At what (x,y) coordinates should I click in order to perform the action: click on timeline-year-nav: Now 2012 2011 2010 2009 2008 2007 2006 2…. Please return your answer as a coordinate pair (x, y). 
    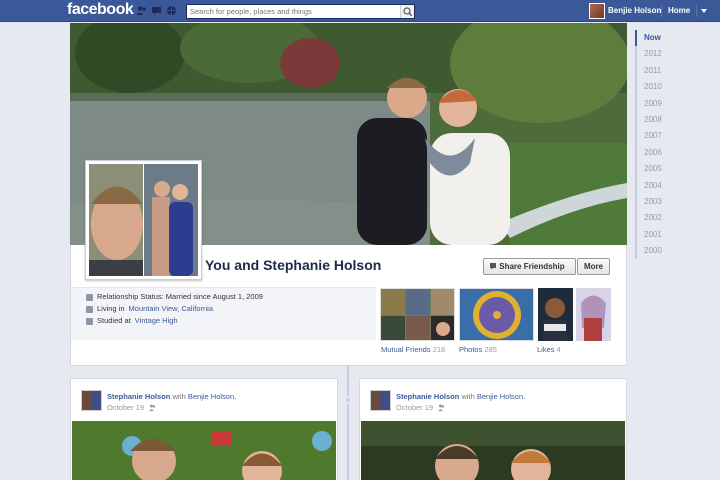
    Looking at the image, I should click on (655, 145).